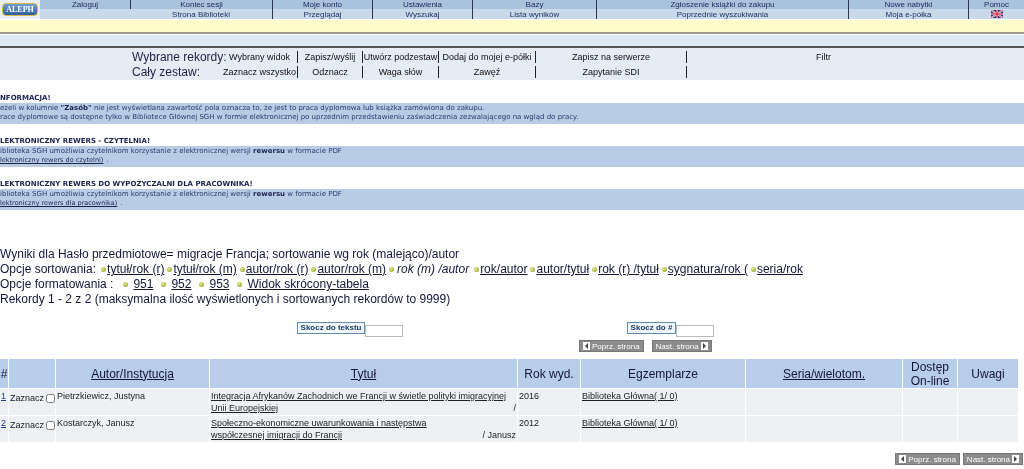 The image size is (1024, 469). Describe the element at coordinates (277, 269) in the screenshot. I see `sort-option-link: autor/rok (r)` at that location.